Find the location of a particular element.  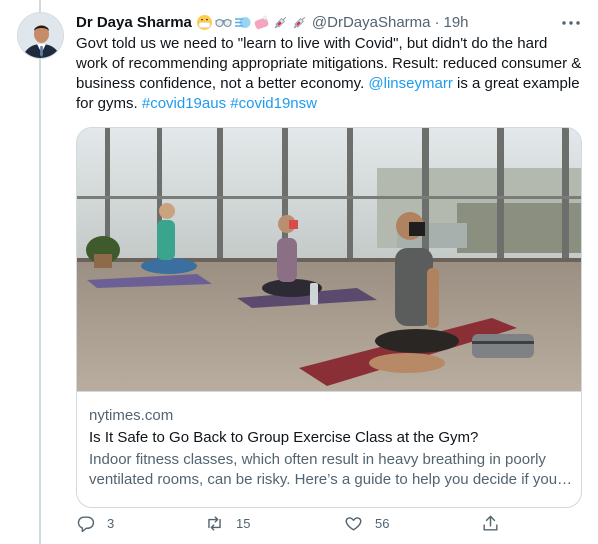

mask-face-emoji is located at coordinates (204, 22).